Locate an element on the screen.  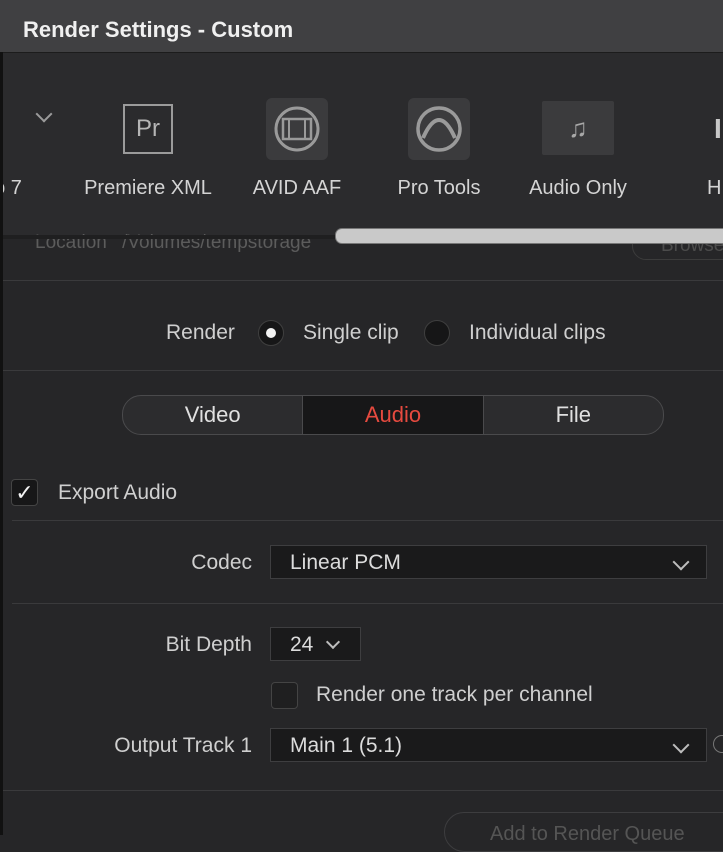
codec-value: Linear PCM is located at coordinates (345, 562).